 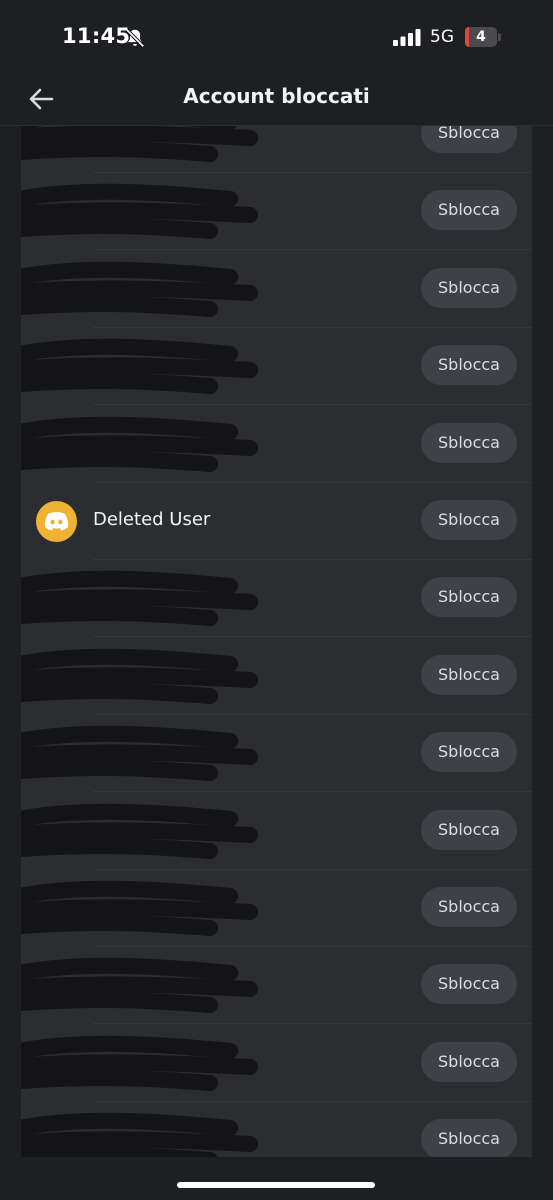 What do you see at coordinates (407, 37) in the screenshot?
I see `signal-bars-icon` at bounding box center [407, 37].